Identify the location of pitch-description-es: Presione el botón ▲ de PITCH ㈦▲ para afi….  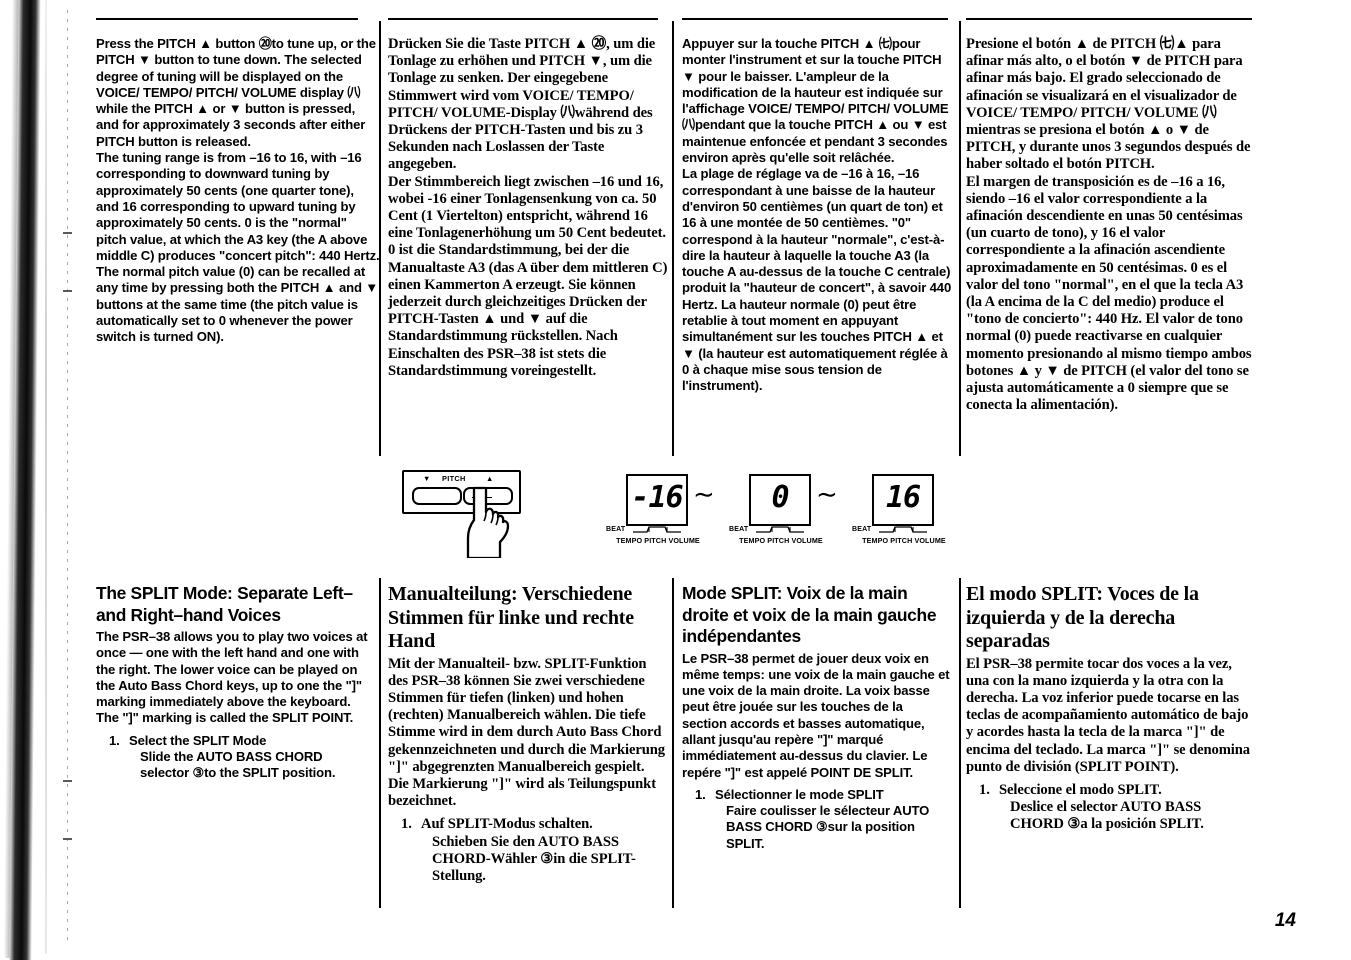
(1112, 225).